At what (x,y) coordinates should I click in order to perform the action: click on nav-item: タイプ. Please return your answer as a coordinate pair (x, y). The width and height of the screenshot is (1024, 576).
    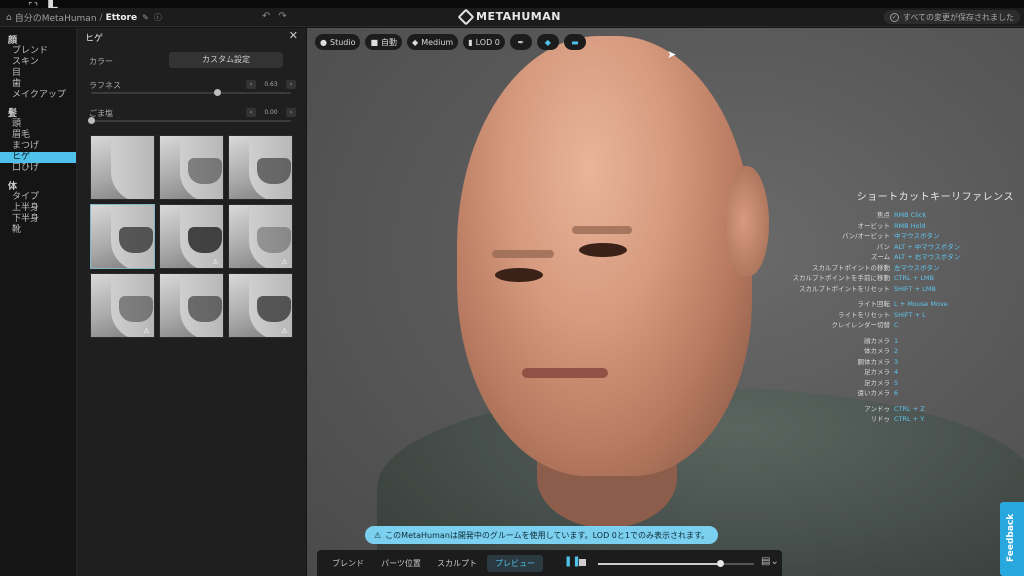
    Looking at the image, I should click on (38, 197).